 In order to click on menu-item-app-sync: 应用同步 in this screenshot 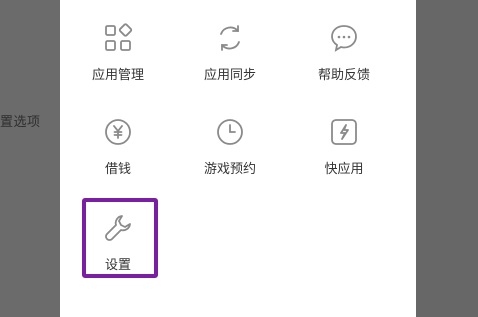, I will do `click(230, 62)`.